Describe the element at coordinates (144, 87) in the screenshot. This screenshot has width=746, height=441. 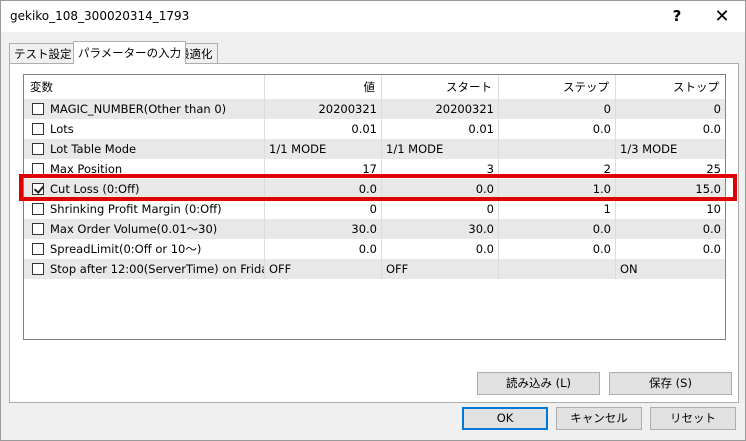
I see `header-variable: 変数` at that location.